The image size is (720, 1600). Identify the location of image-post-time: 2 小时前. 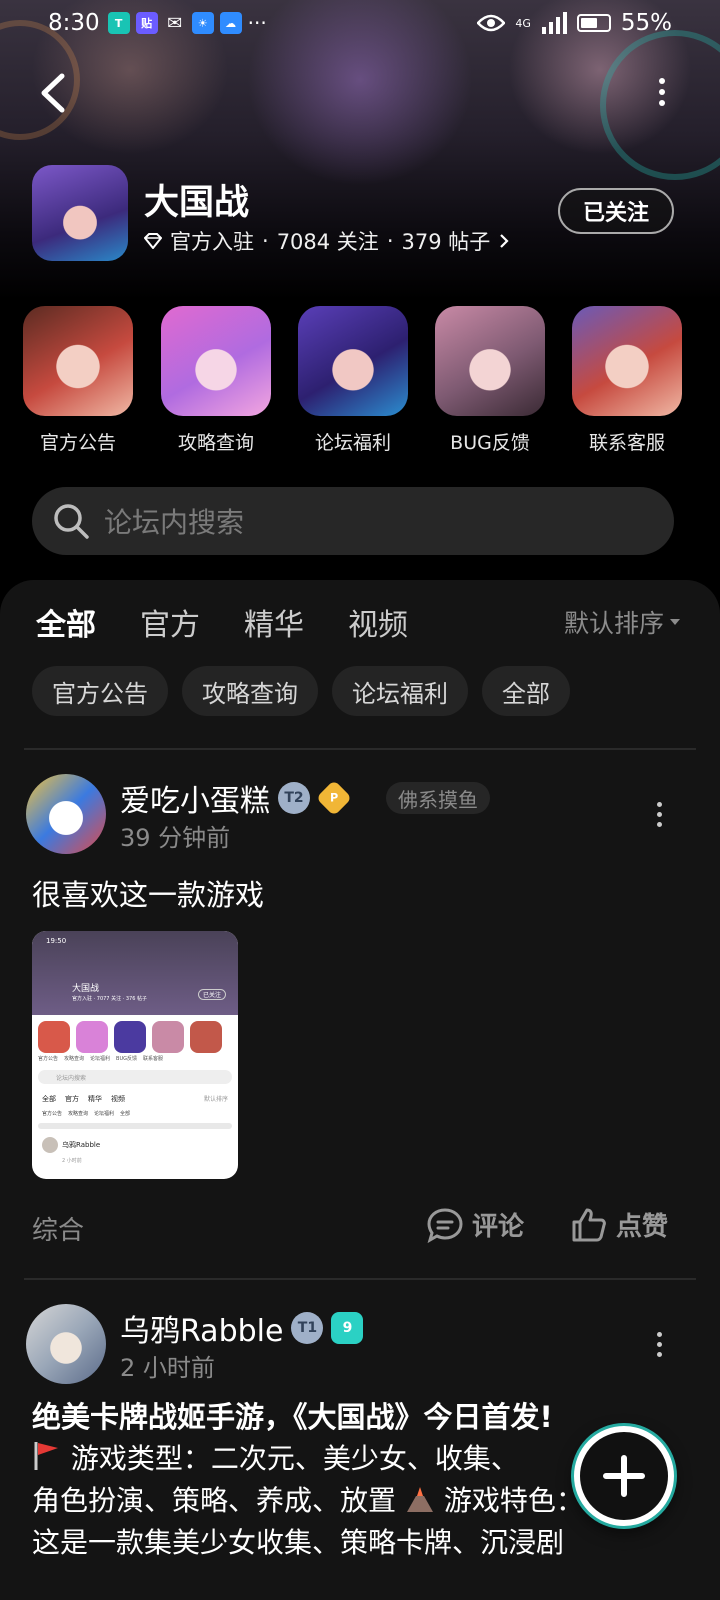
(72, 1161).